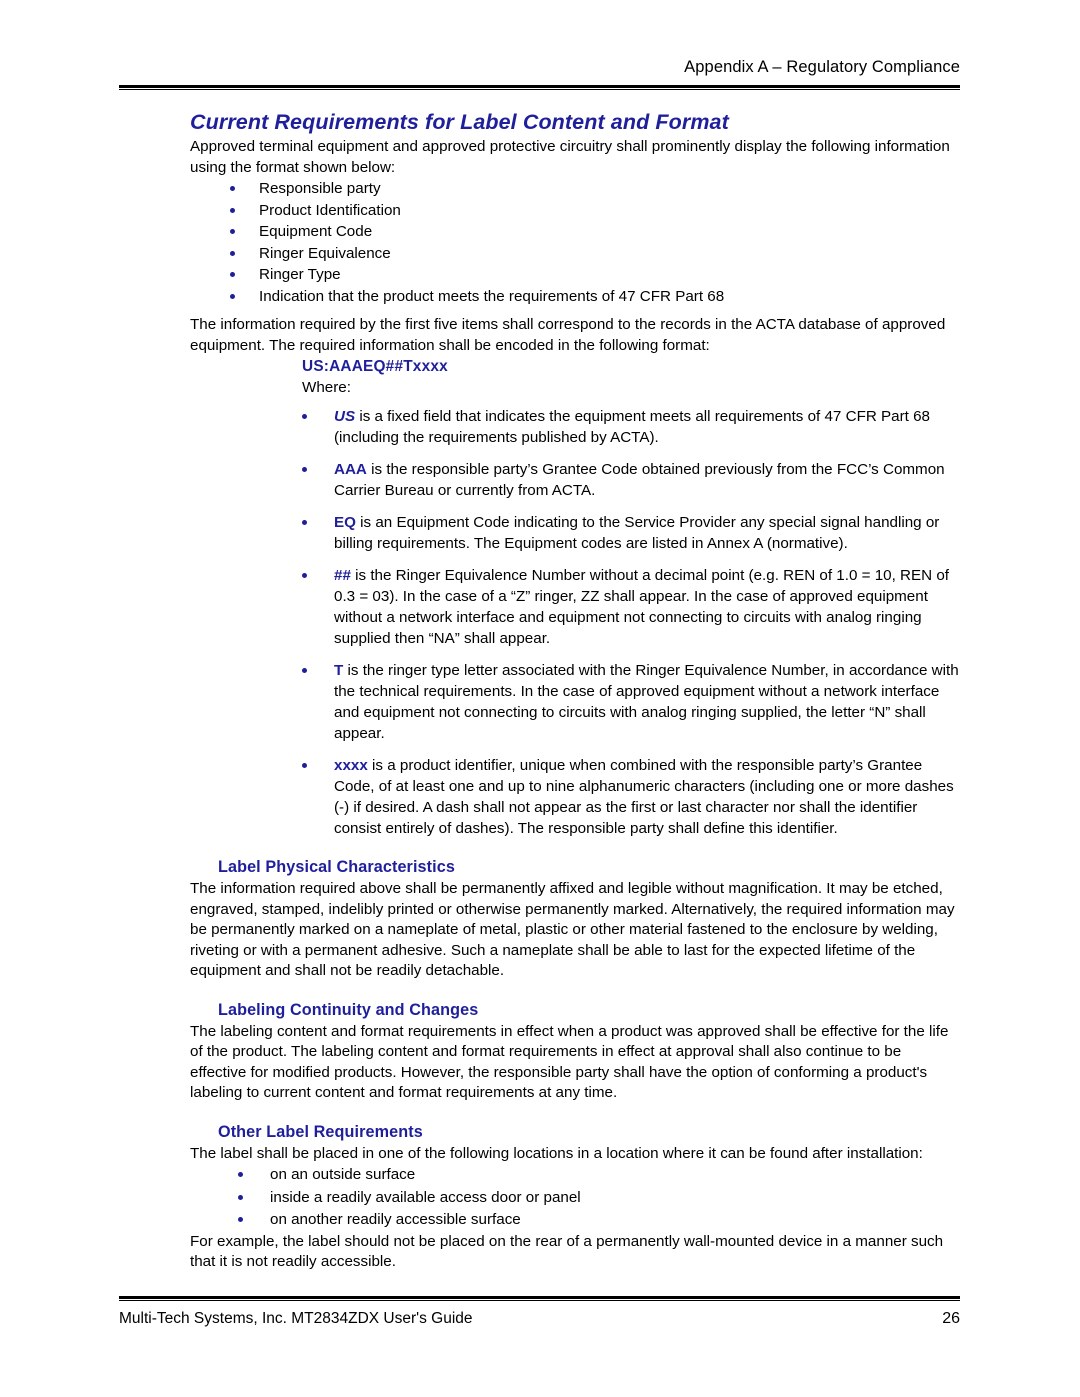 This screenshot has width=1080, height=1397. I want to click on list-item: Ringer Equivalence, so click(595, 253).